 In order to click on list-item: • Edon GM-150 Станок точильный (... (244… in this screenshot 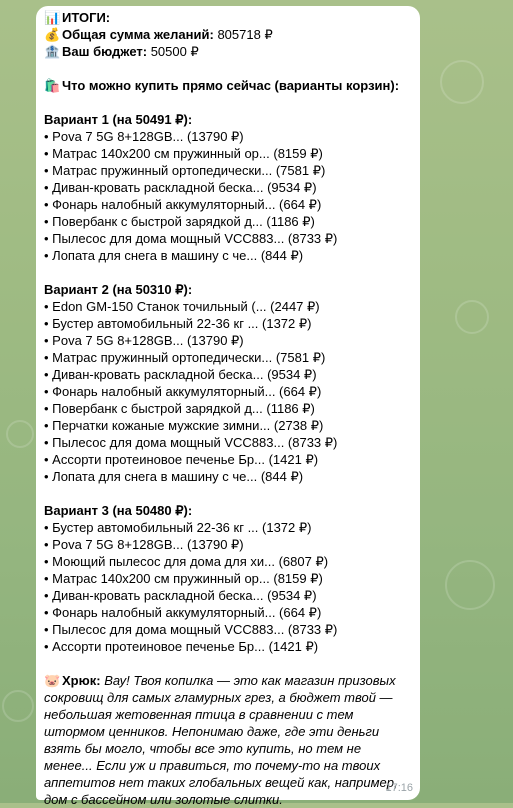, I will do `click(182, 306)`.